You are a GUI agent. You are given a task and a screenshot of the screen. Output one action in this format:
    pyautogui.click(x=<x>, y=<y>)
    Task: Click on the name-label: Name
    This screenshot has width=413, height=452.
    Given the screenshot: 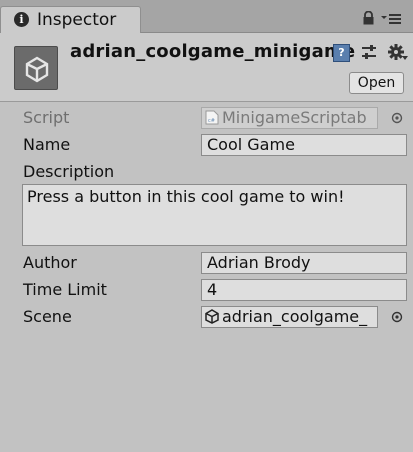 What is the action you would take?
    pyautogui.click(x=47, y=144)
    